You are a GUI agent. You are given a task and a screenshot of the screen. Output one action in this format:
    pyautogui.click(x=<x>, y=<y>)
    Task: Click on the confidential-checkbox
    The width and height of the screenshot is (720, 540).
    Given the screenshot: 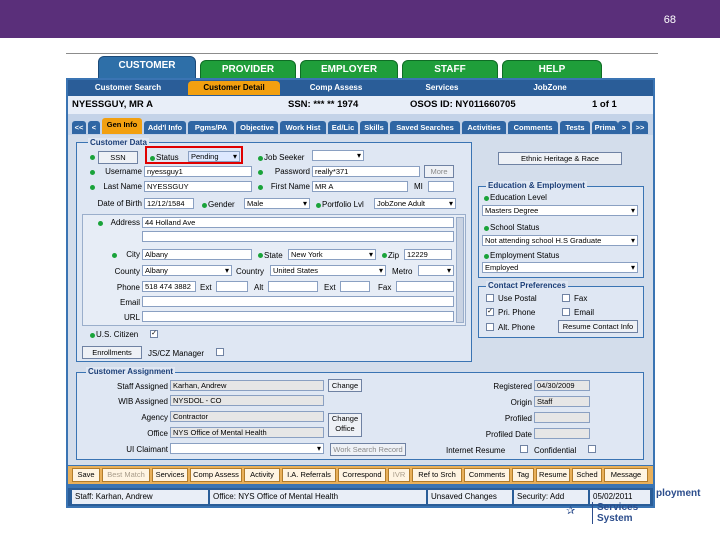 What is the action you would take?
    pyautogui.click(x=592, y=449)
    